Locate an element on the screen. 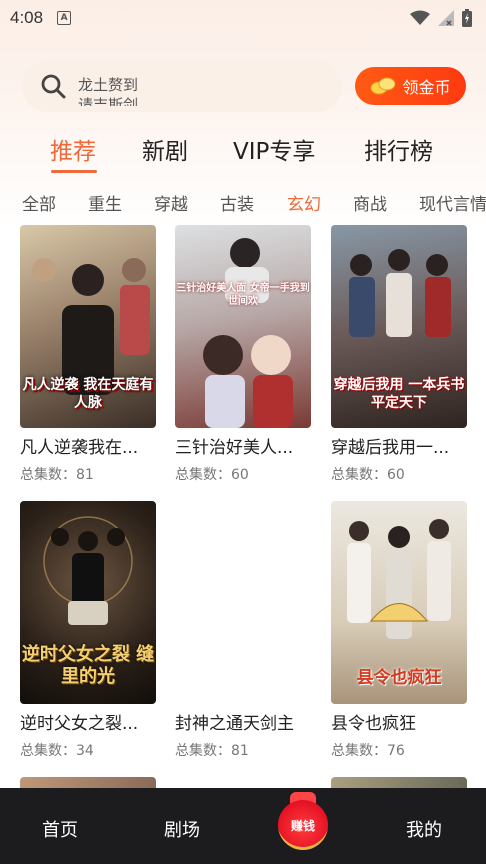  category-rebirth: 重生 is located at coordinates (105, 202).